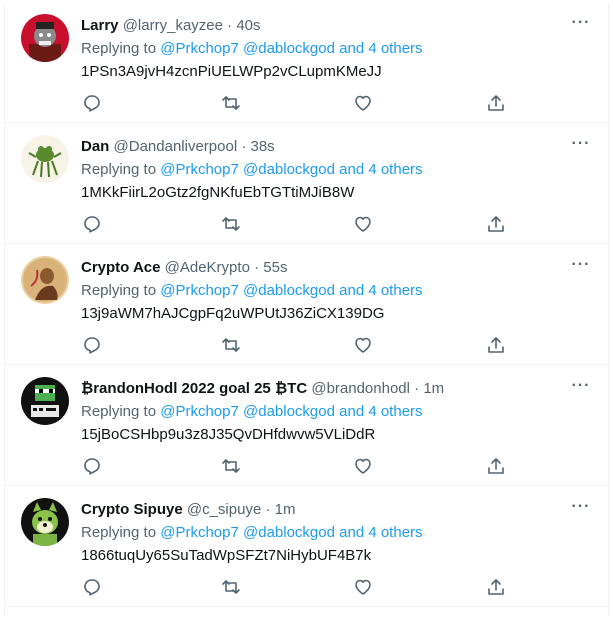 This screenshot has width=613, height=618. What do you see at coordinates (360, 388) in the screenshot?
I see `user-handle: @brandonhodl` at bounding box center [360, 388].